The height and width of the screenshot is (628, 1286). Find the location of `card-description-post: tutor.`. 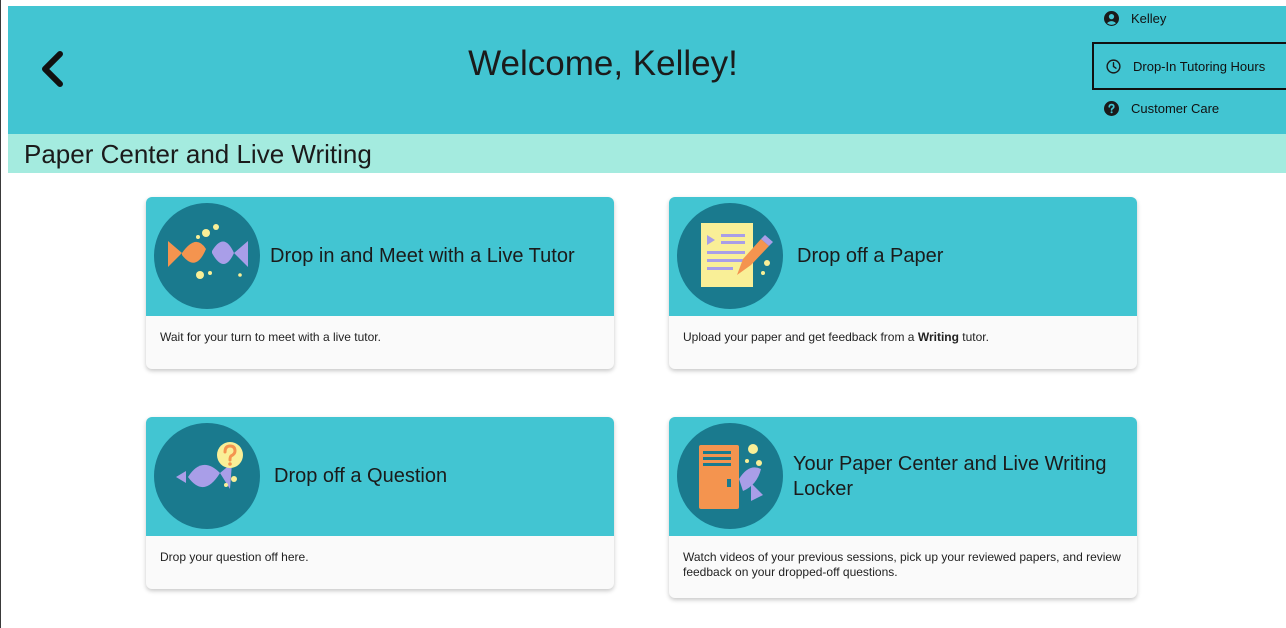

card-description-post: tutor. is located at coordinates (973, 337).